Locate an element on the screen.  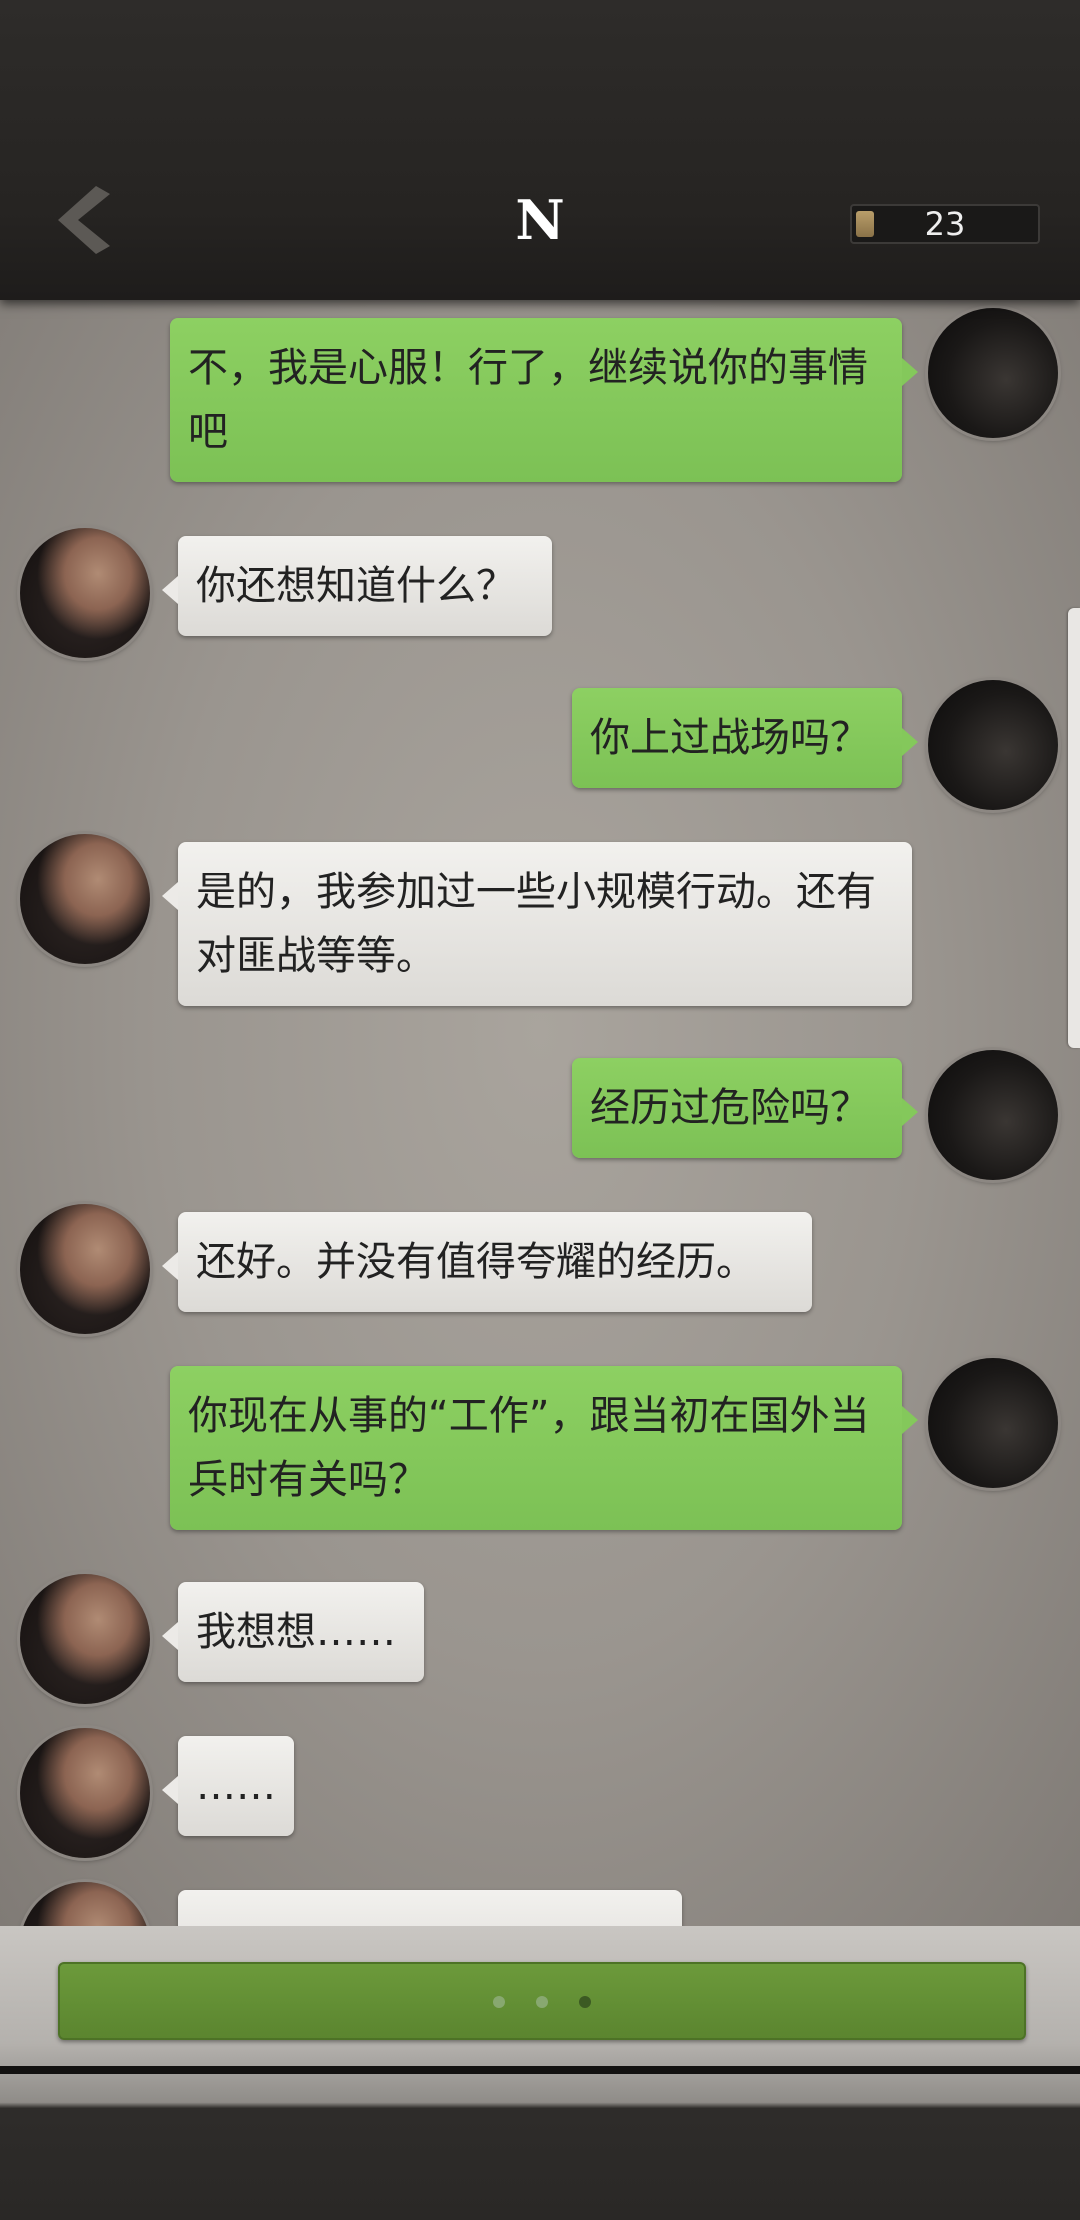
scrollbar is located at coordinates (1074, 828).